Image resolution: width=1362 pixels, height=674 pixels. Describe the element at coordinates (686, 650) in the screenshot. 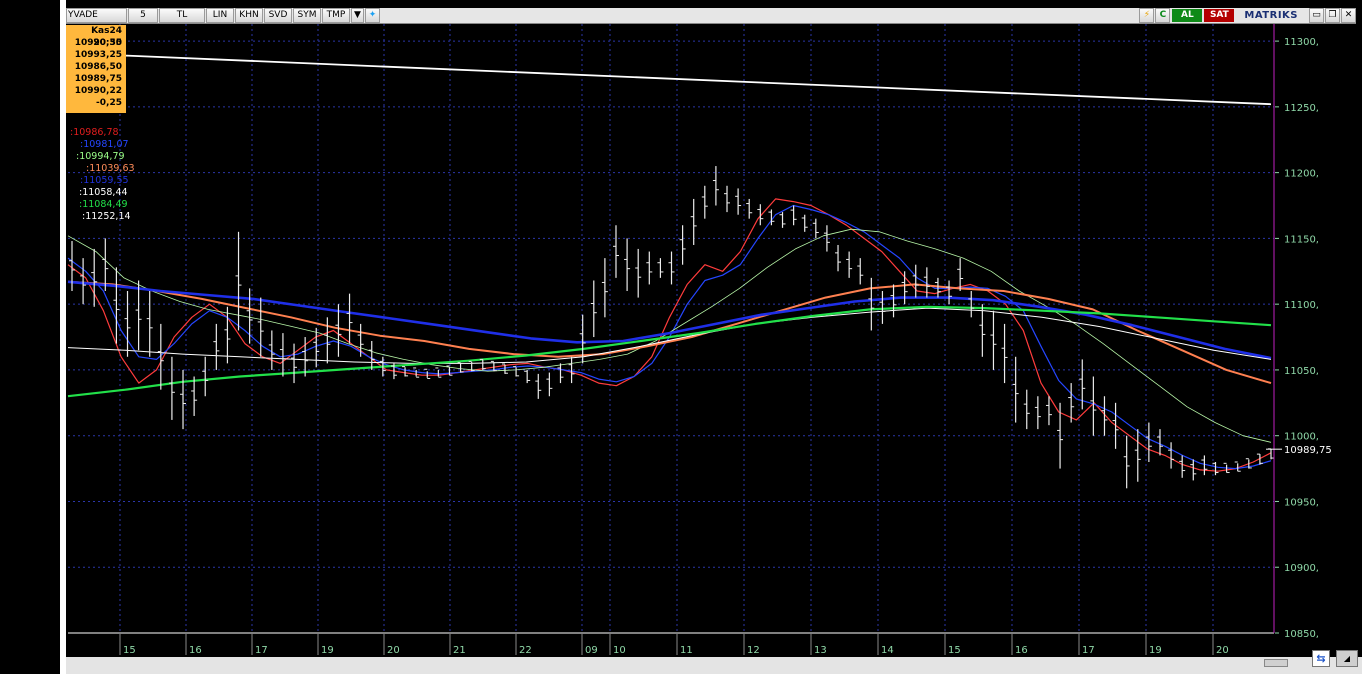

I see `x-tick-label: 11` at that location.